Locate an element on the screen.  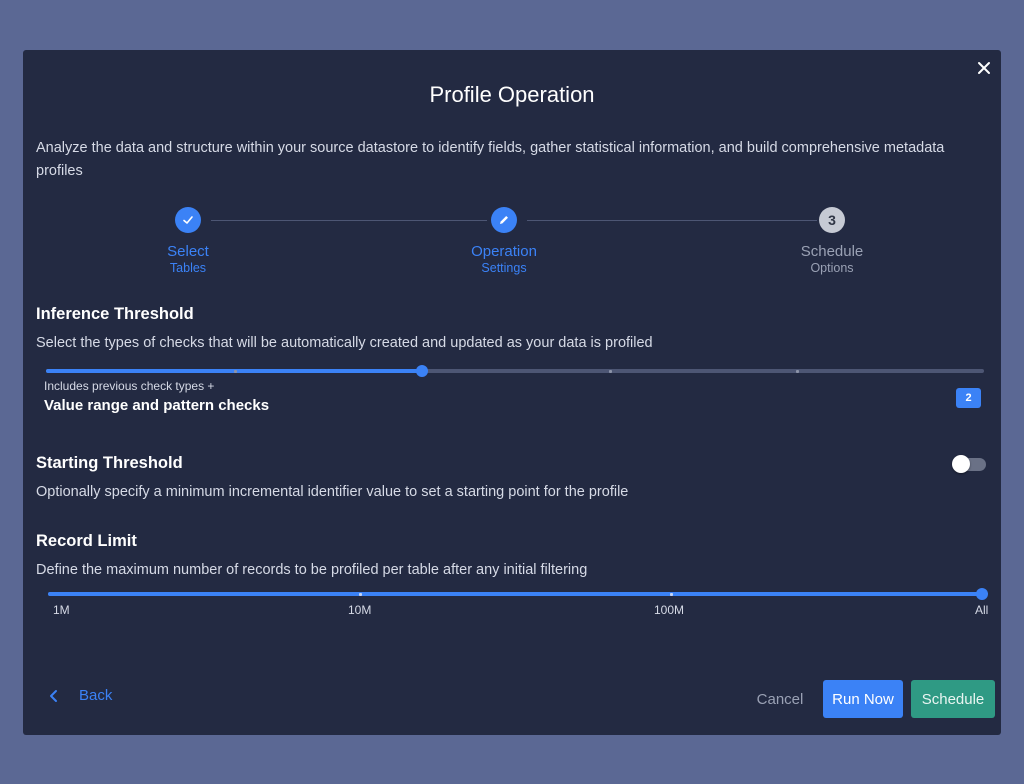
step-label-select-tables: Select Tables is located at coordinates (188, 259).